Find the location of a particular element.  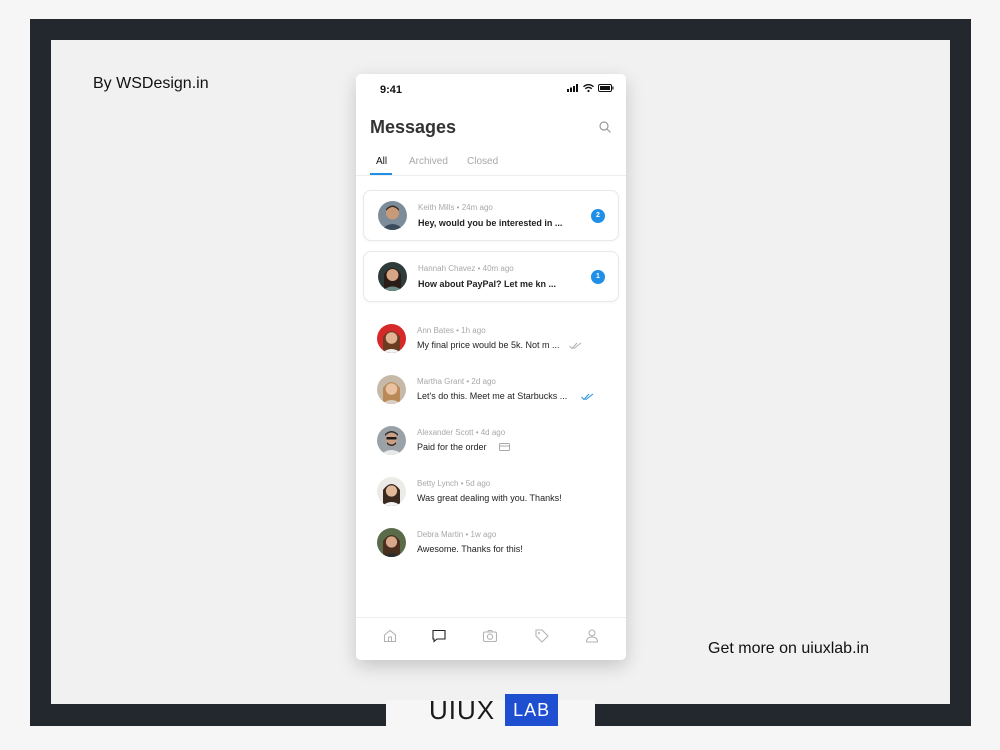

status-time: 9:41 is located at coordinates (391, 90).